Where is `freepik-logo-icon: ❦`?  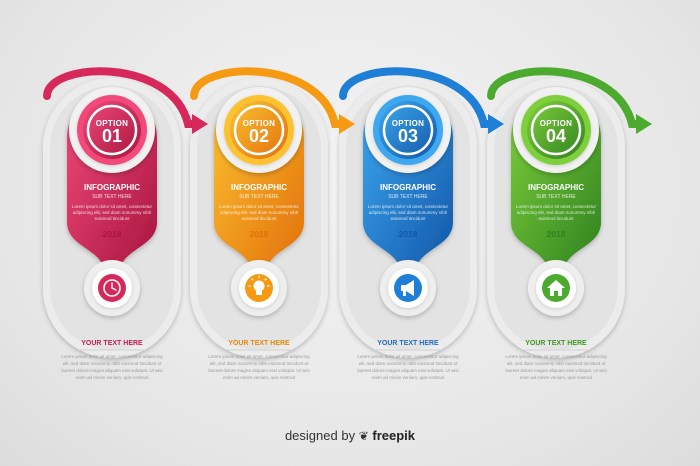
freepik-logo-icon: ❦ is located at coordinates (363, 436).